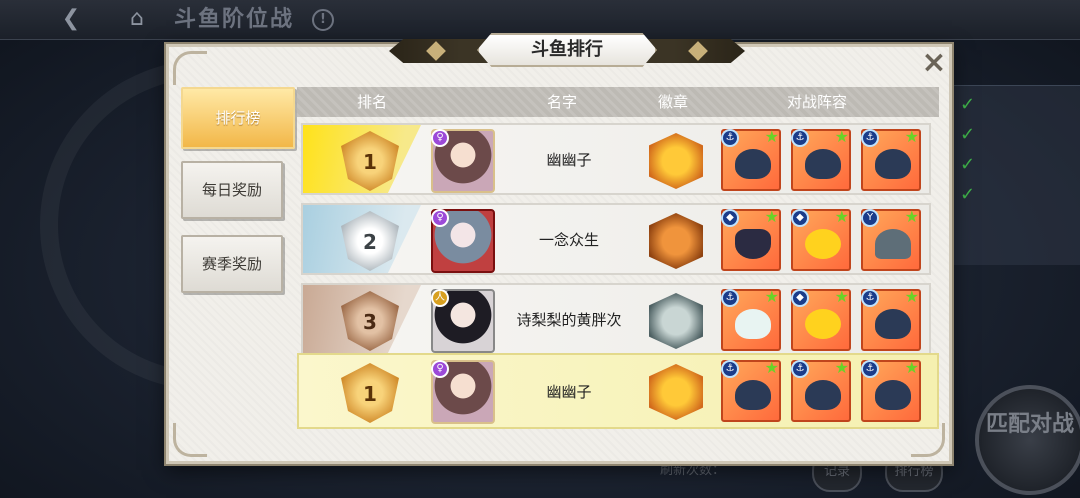 This screenshot has width=1080, height=498. Describe the element at coordinates (463, 321) in the screenshot. I see `player-avatar: 人` at that location.